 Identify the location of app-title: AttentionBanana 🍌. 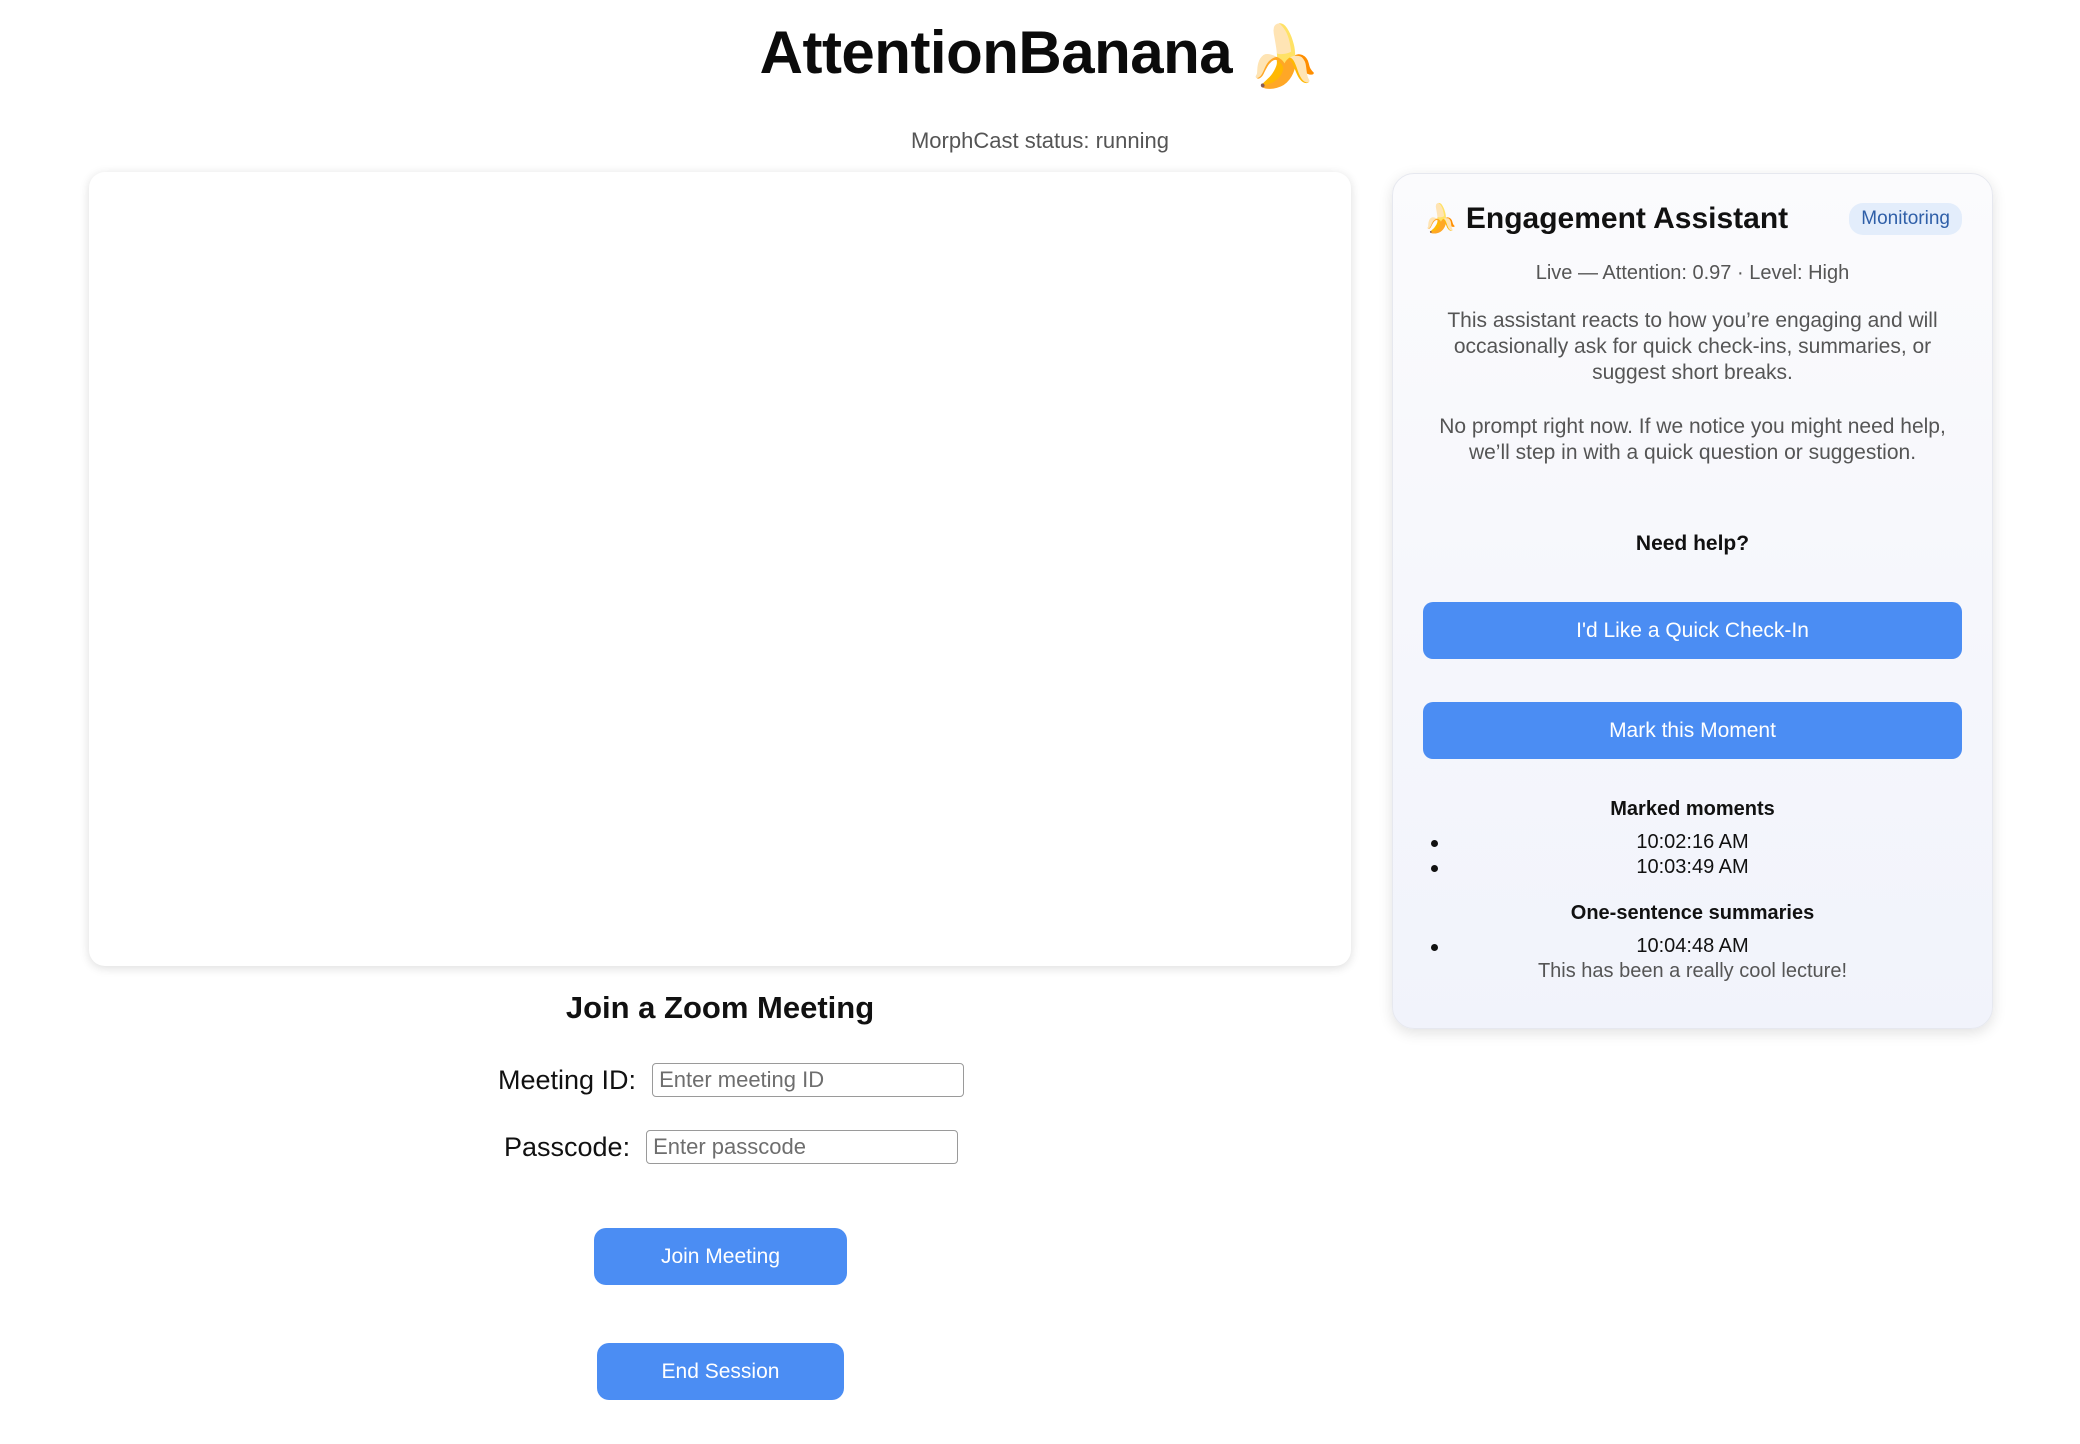
(1040, 55).